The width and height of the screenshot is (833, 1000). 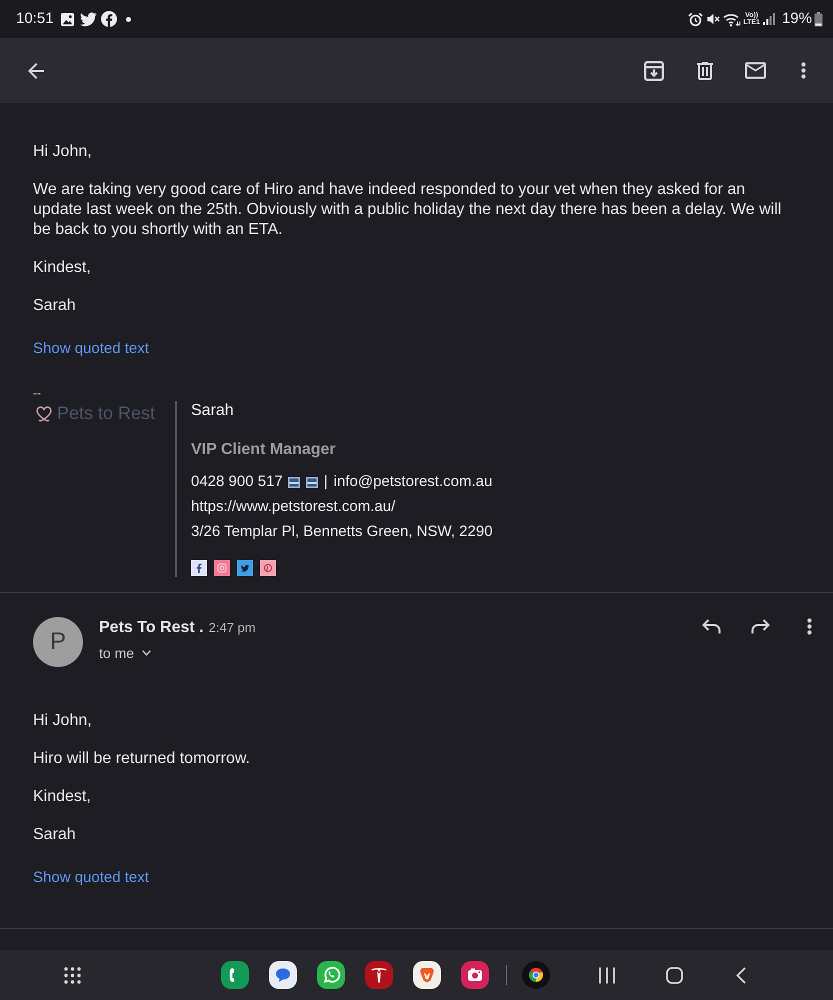 I want to click on reply-icon, so click(x=711, y=626).